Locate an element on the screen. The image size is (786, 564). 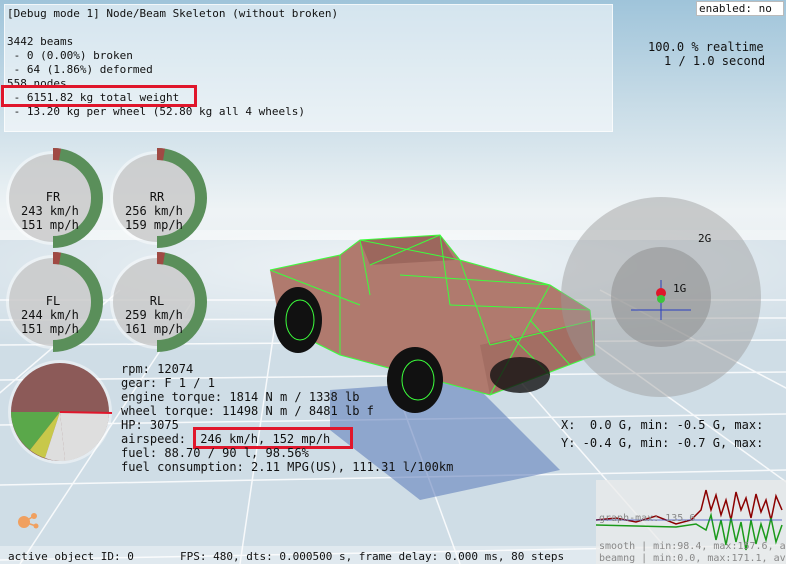
gforce-y-readout: Y: -0.4 G, min: -0.7 G, max: is located at coordinates (662, 443).